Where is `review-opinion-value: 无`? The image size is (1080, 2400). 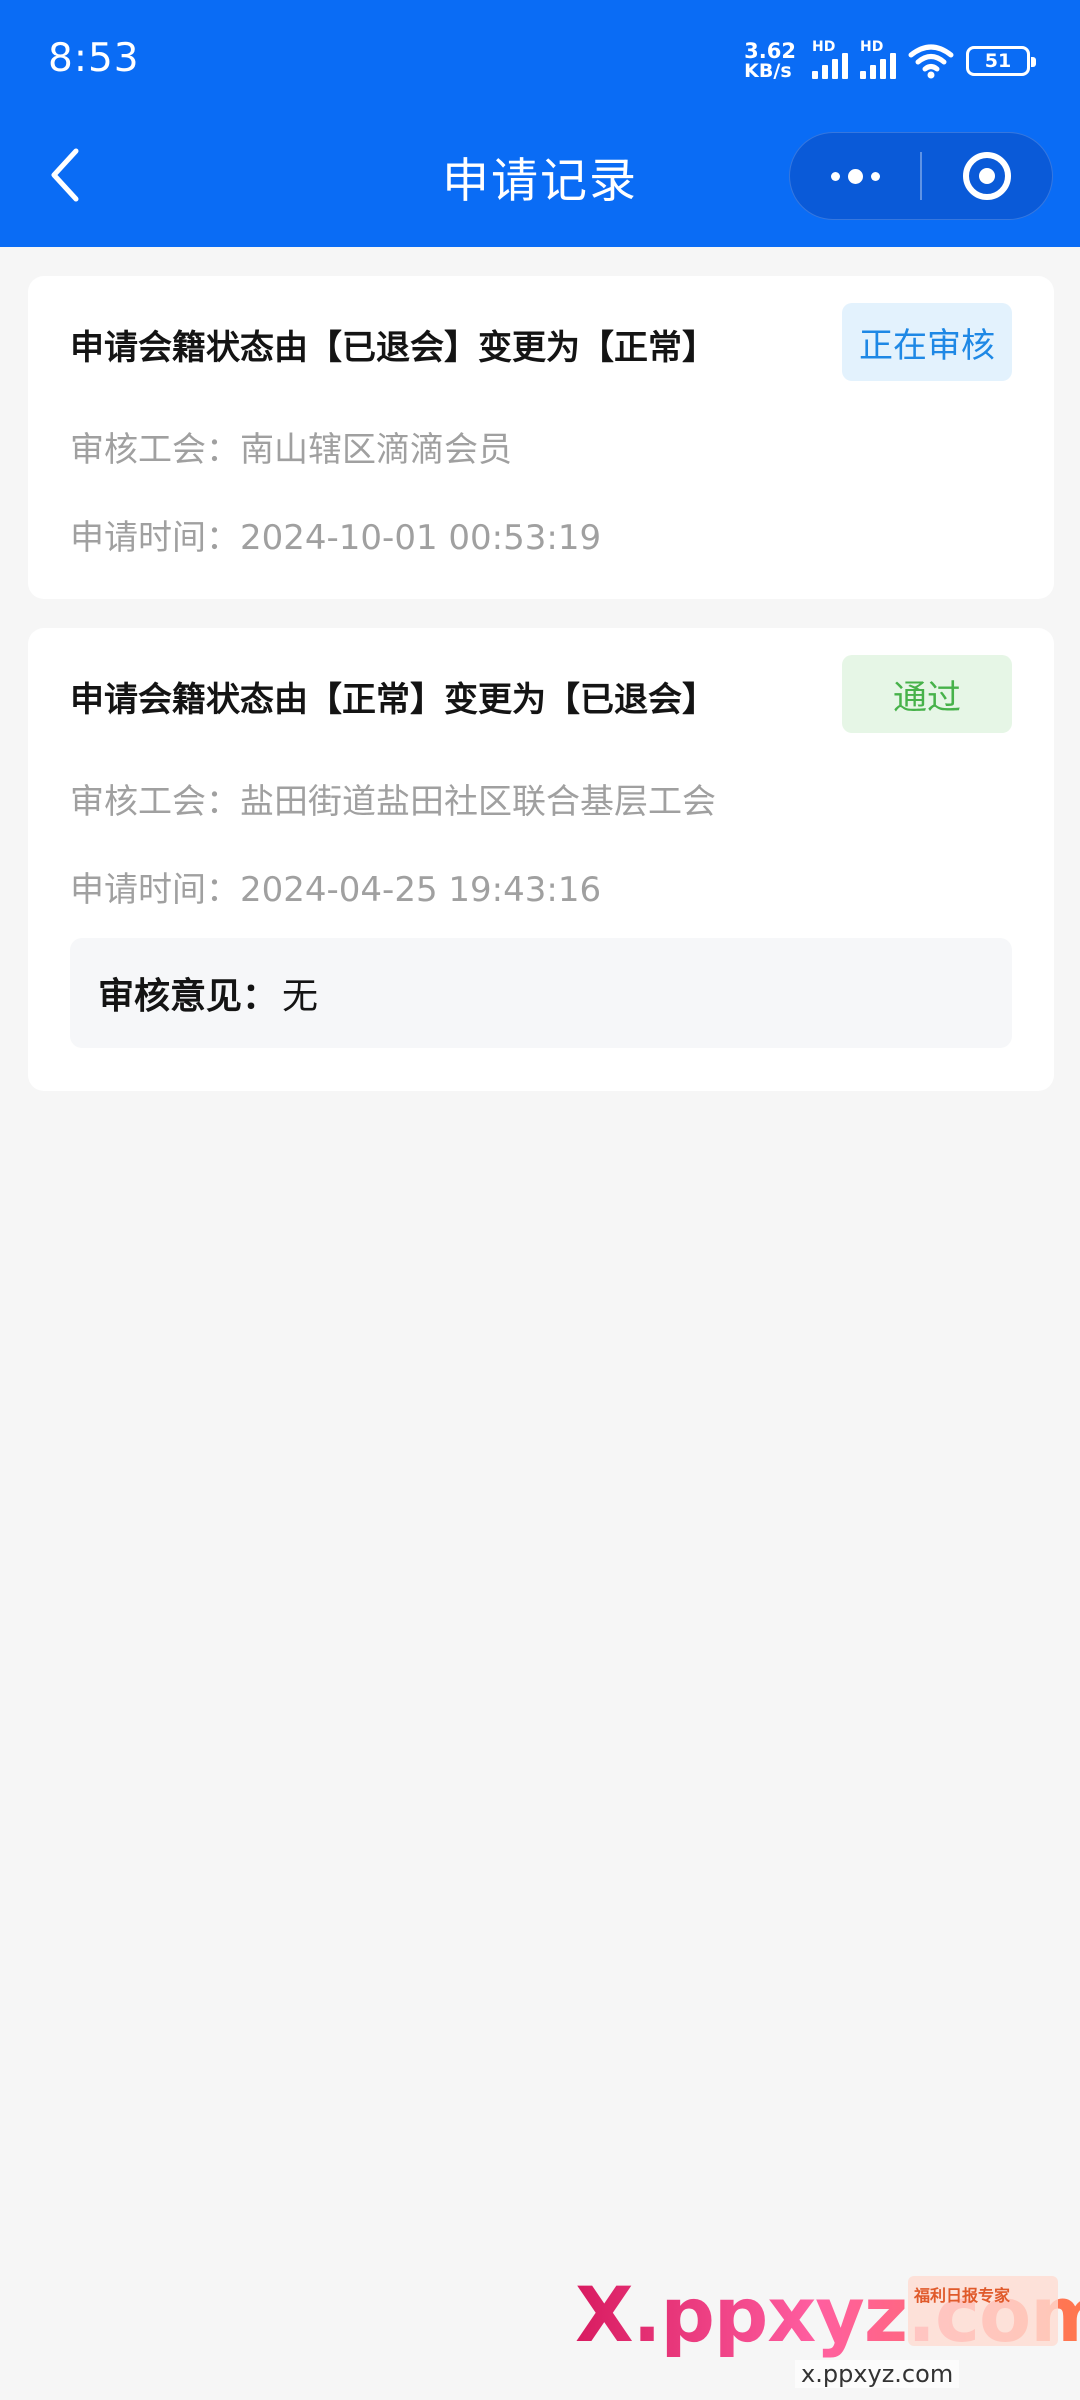
review-opinion-value: 无 is located at coordinates (300, 996).